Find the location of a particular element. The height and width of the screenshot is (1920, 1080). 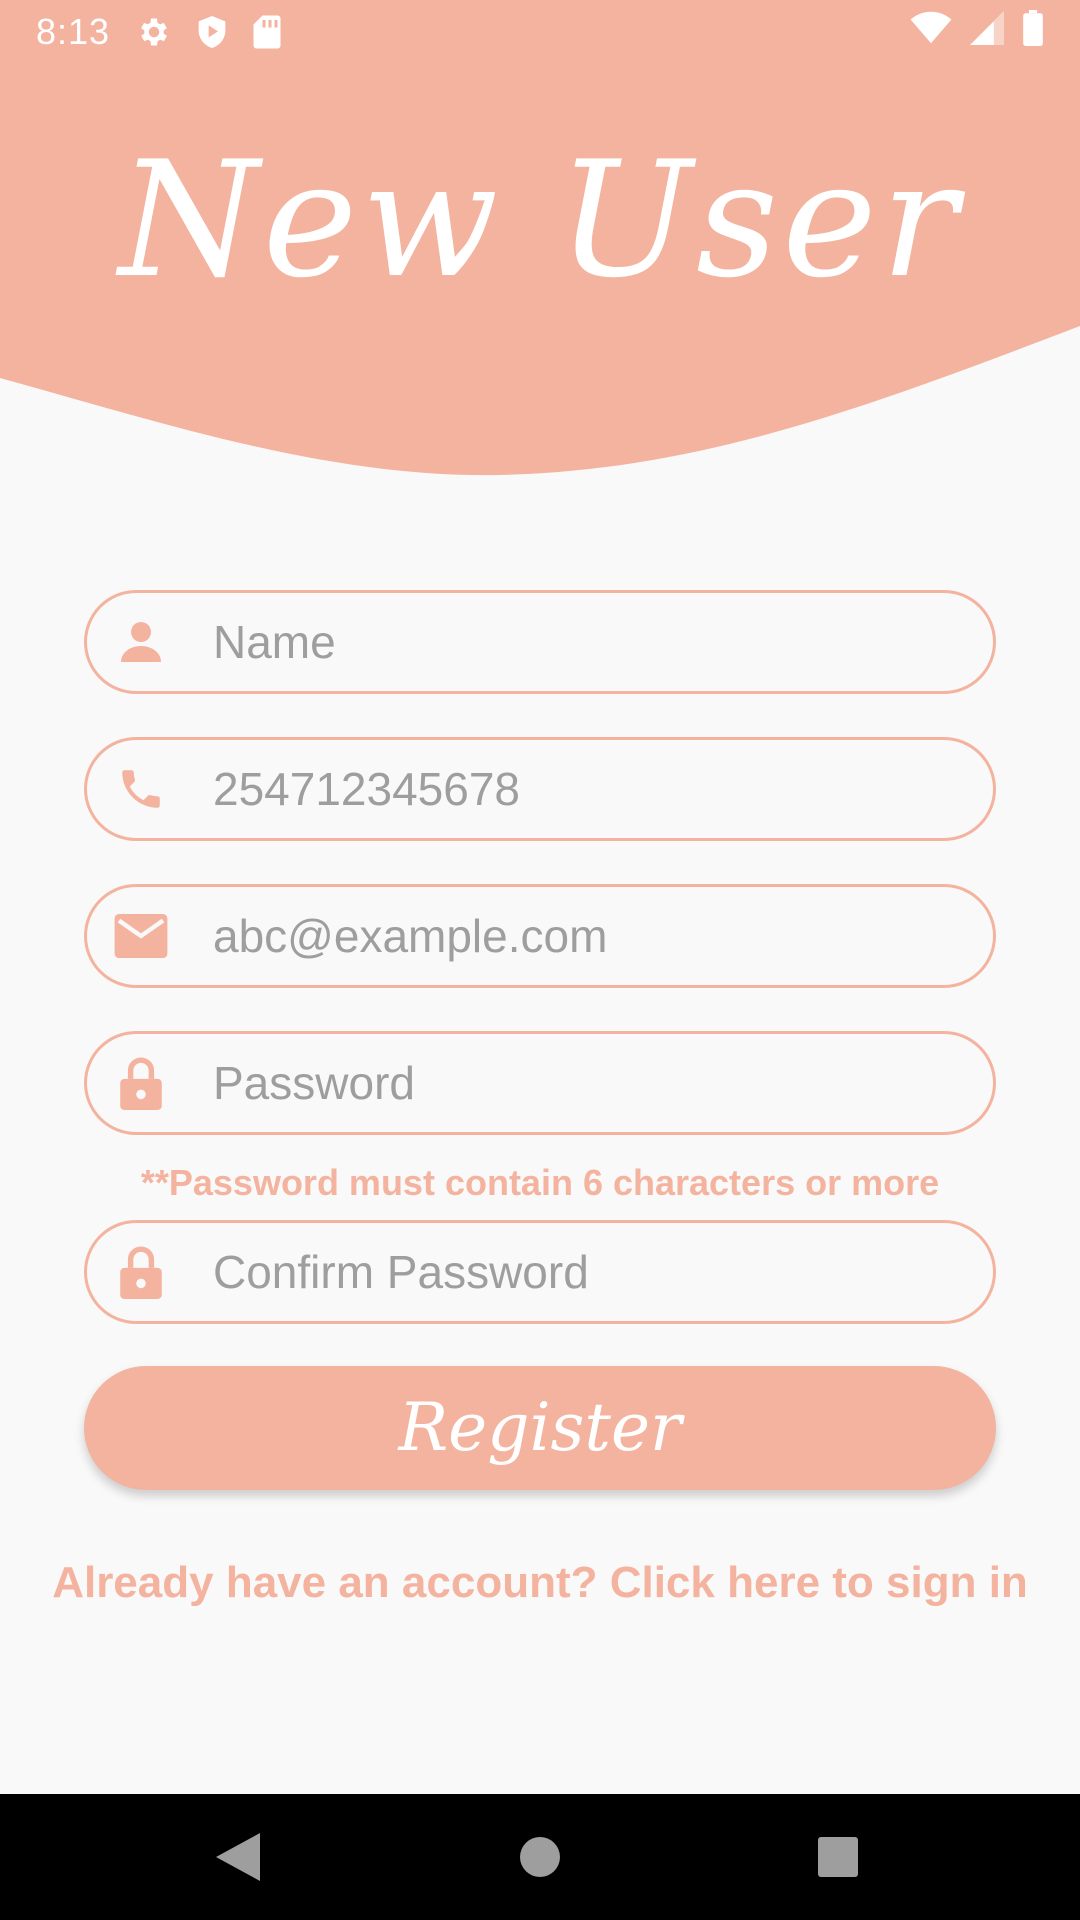

recents-icon is located at coordinates (838, 1857).